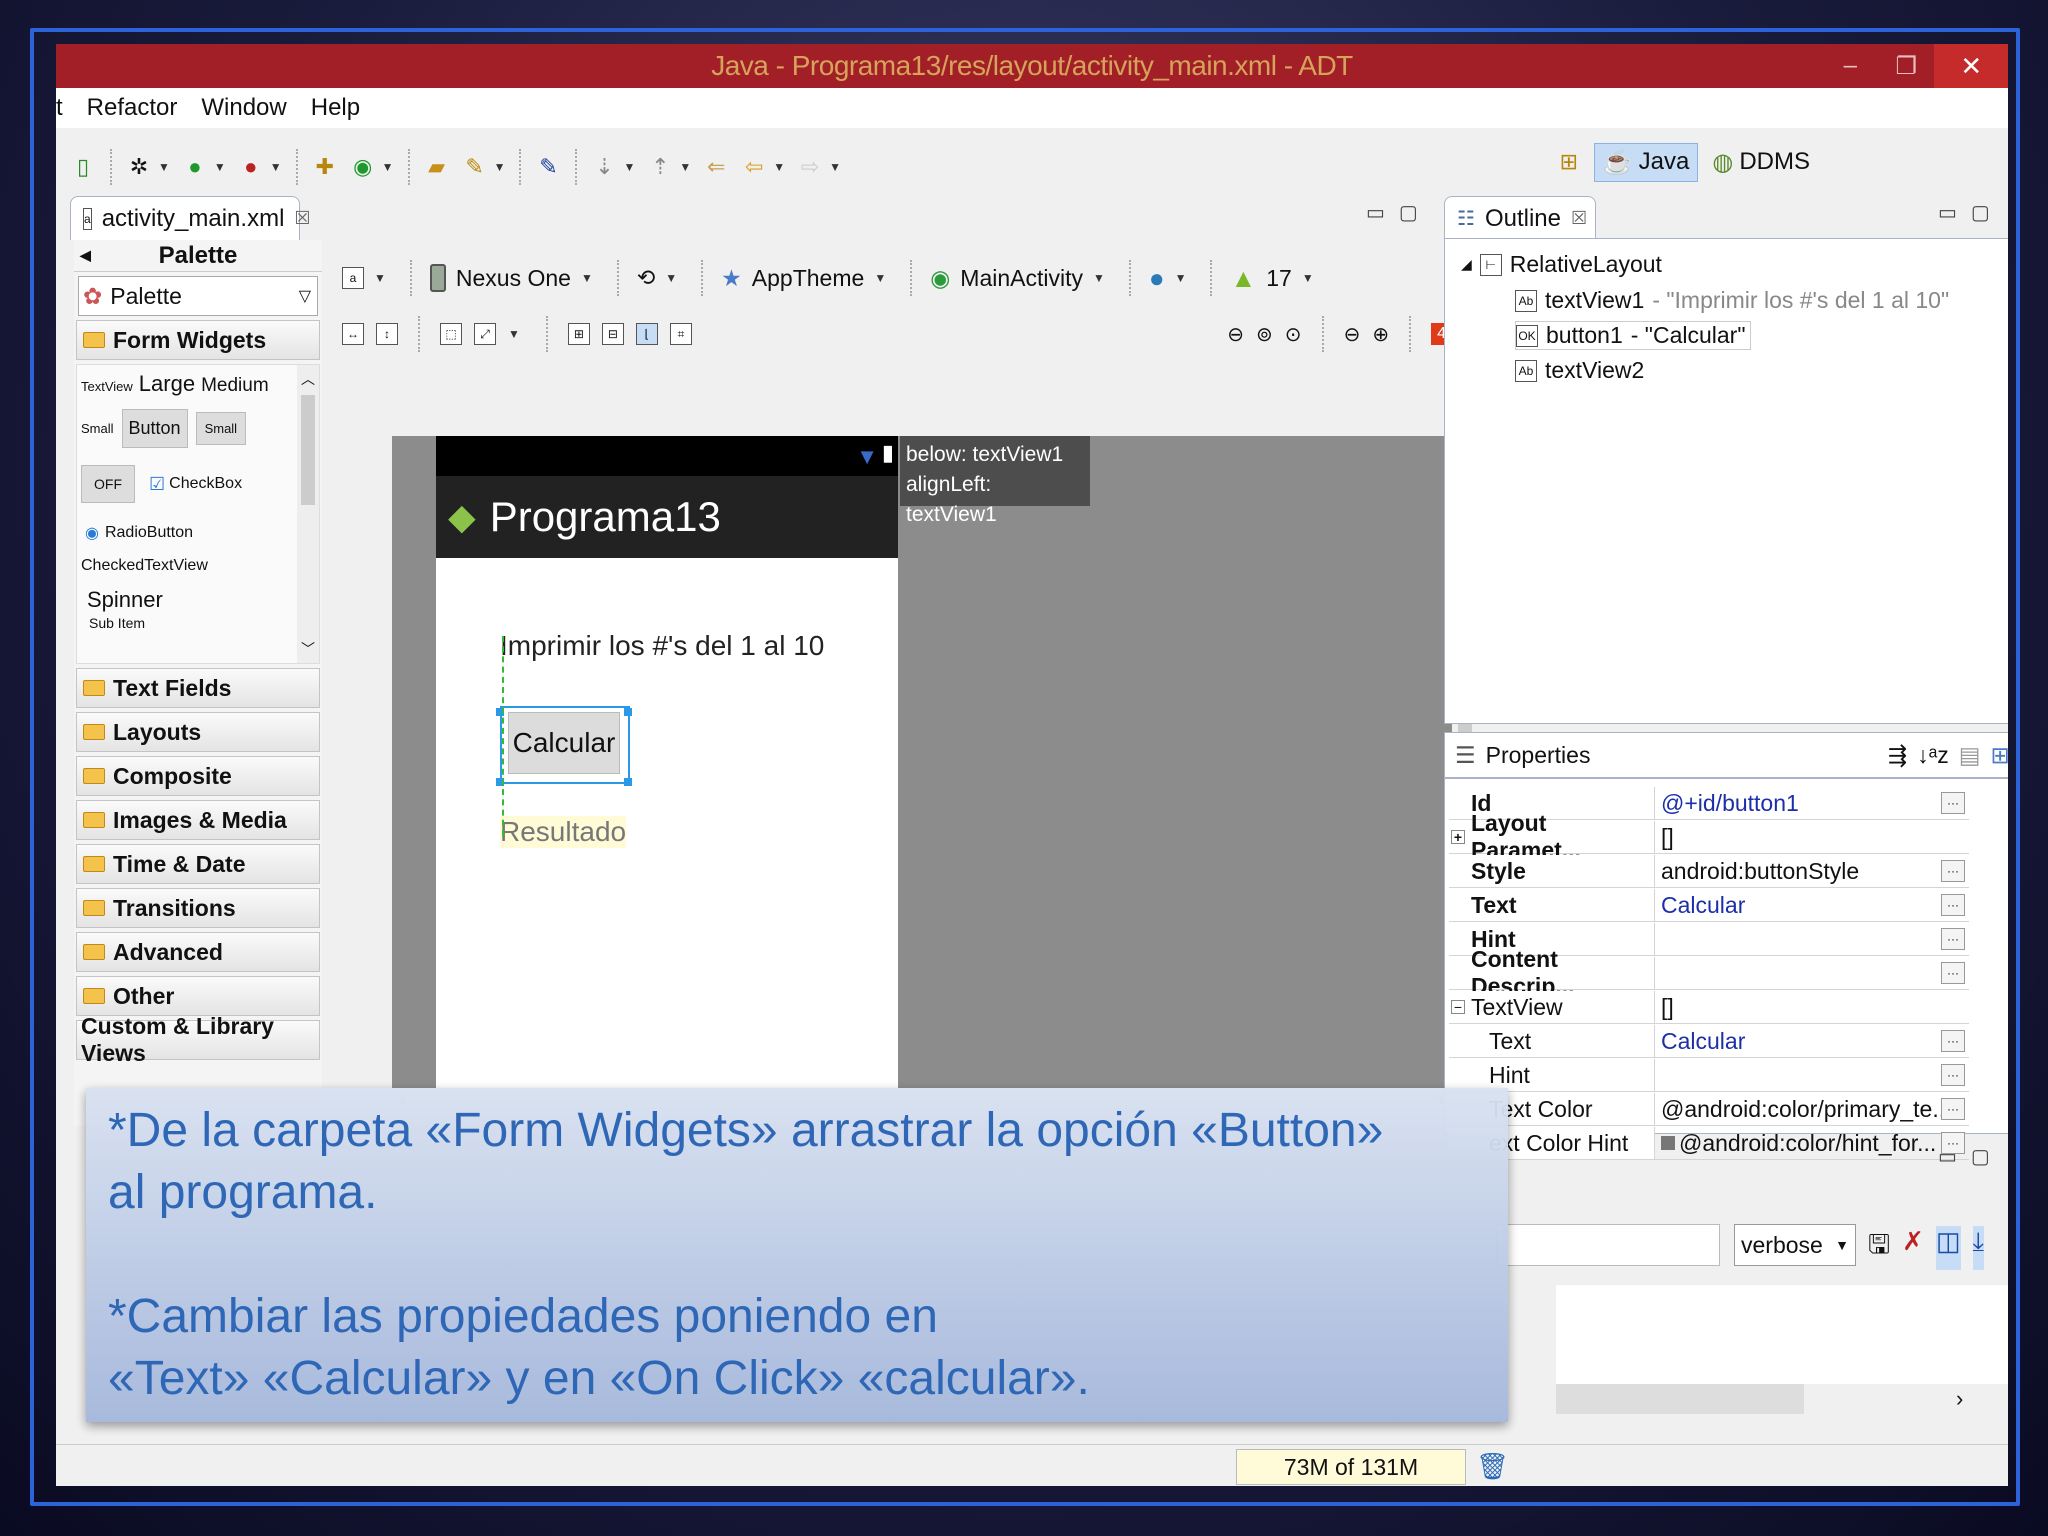  Describe the element at coordinates (680, 334) in the screenshot. I see `layout-padding-icon: ⌗` at that location.